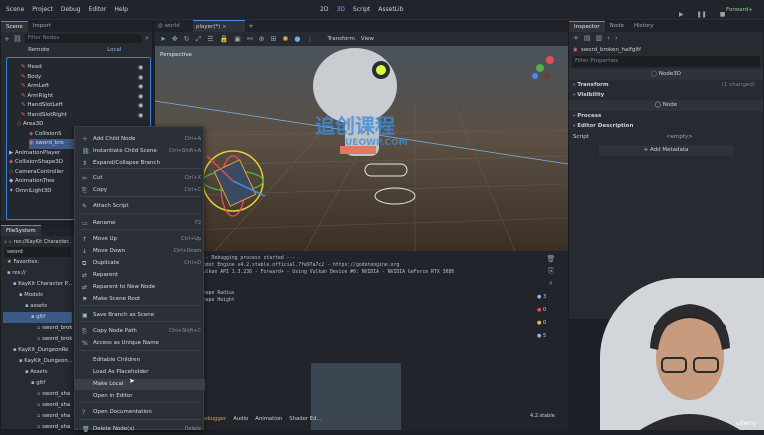  What do you see at coordinates (285, 39) in the screenshot?
I see `sun-icon: ✺` at bounding box center [285, 39].